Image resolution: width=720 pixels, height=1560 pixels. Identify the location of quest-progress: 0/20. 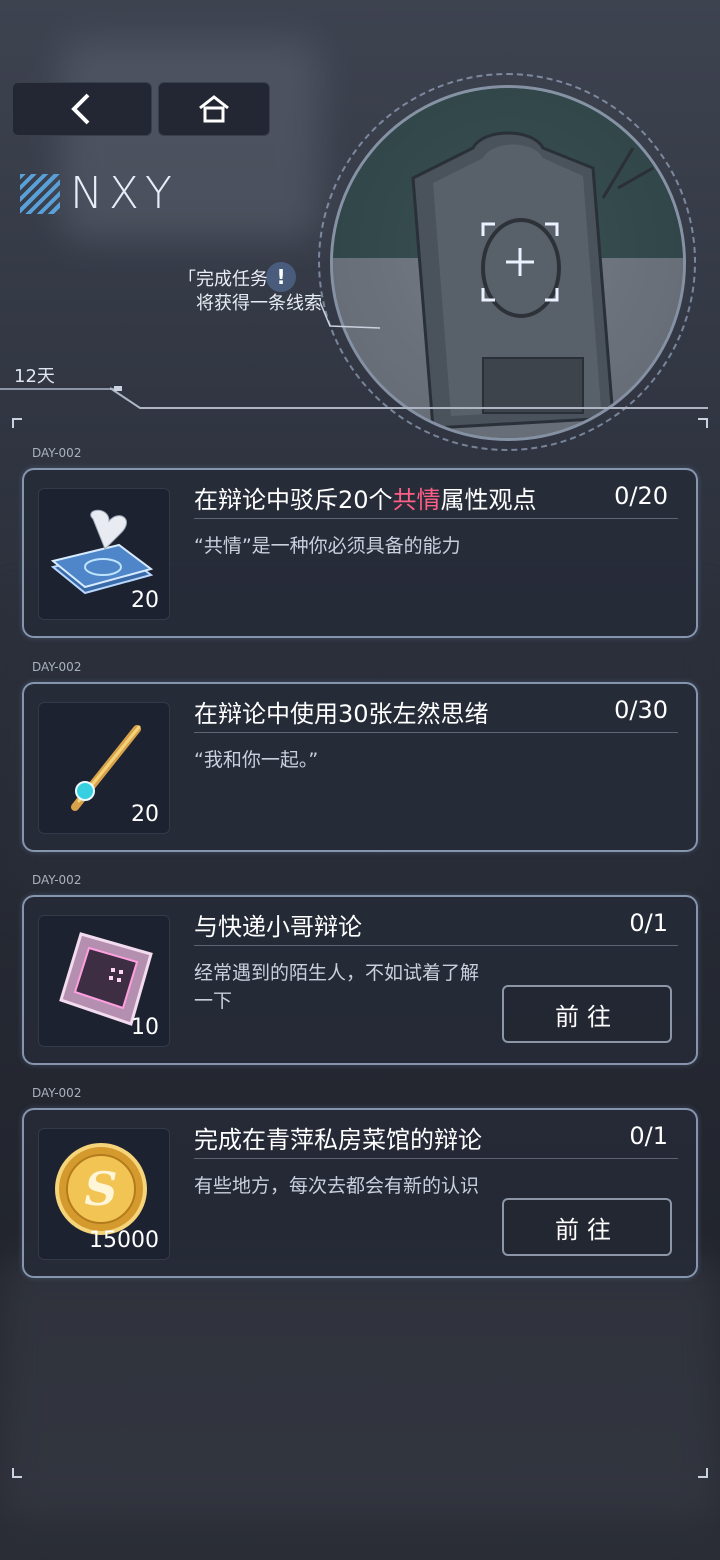
(641, 496).